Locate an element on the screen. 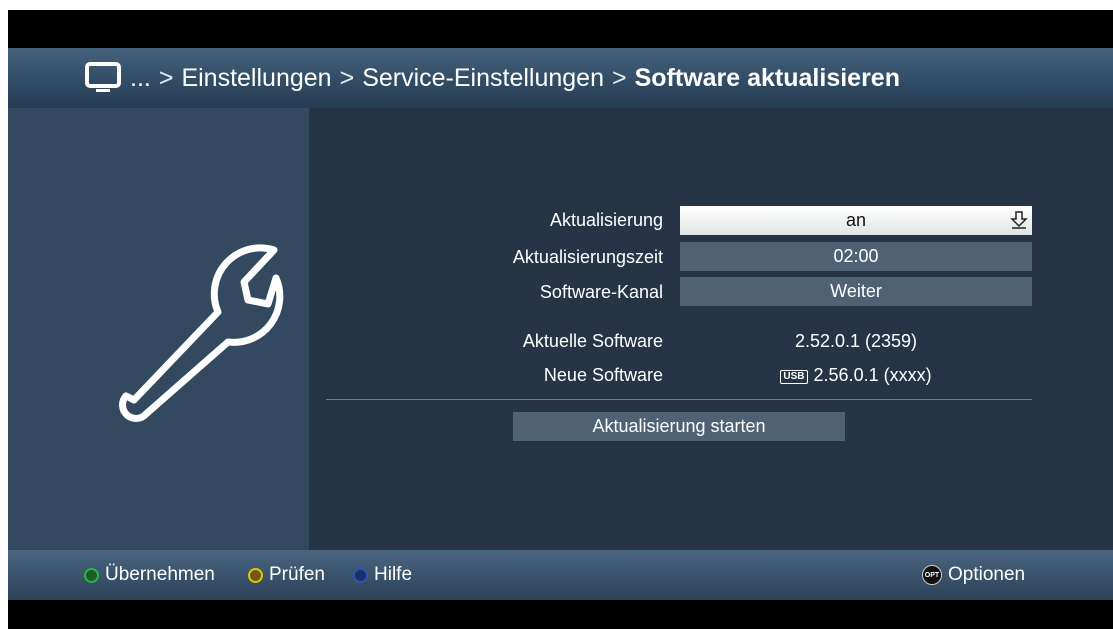 The width and height of the screenshot is (1113, 629). channel-field: Weiter is located at coordinates (856, 291).